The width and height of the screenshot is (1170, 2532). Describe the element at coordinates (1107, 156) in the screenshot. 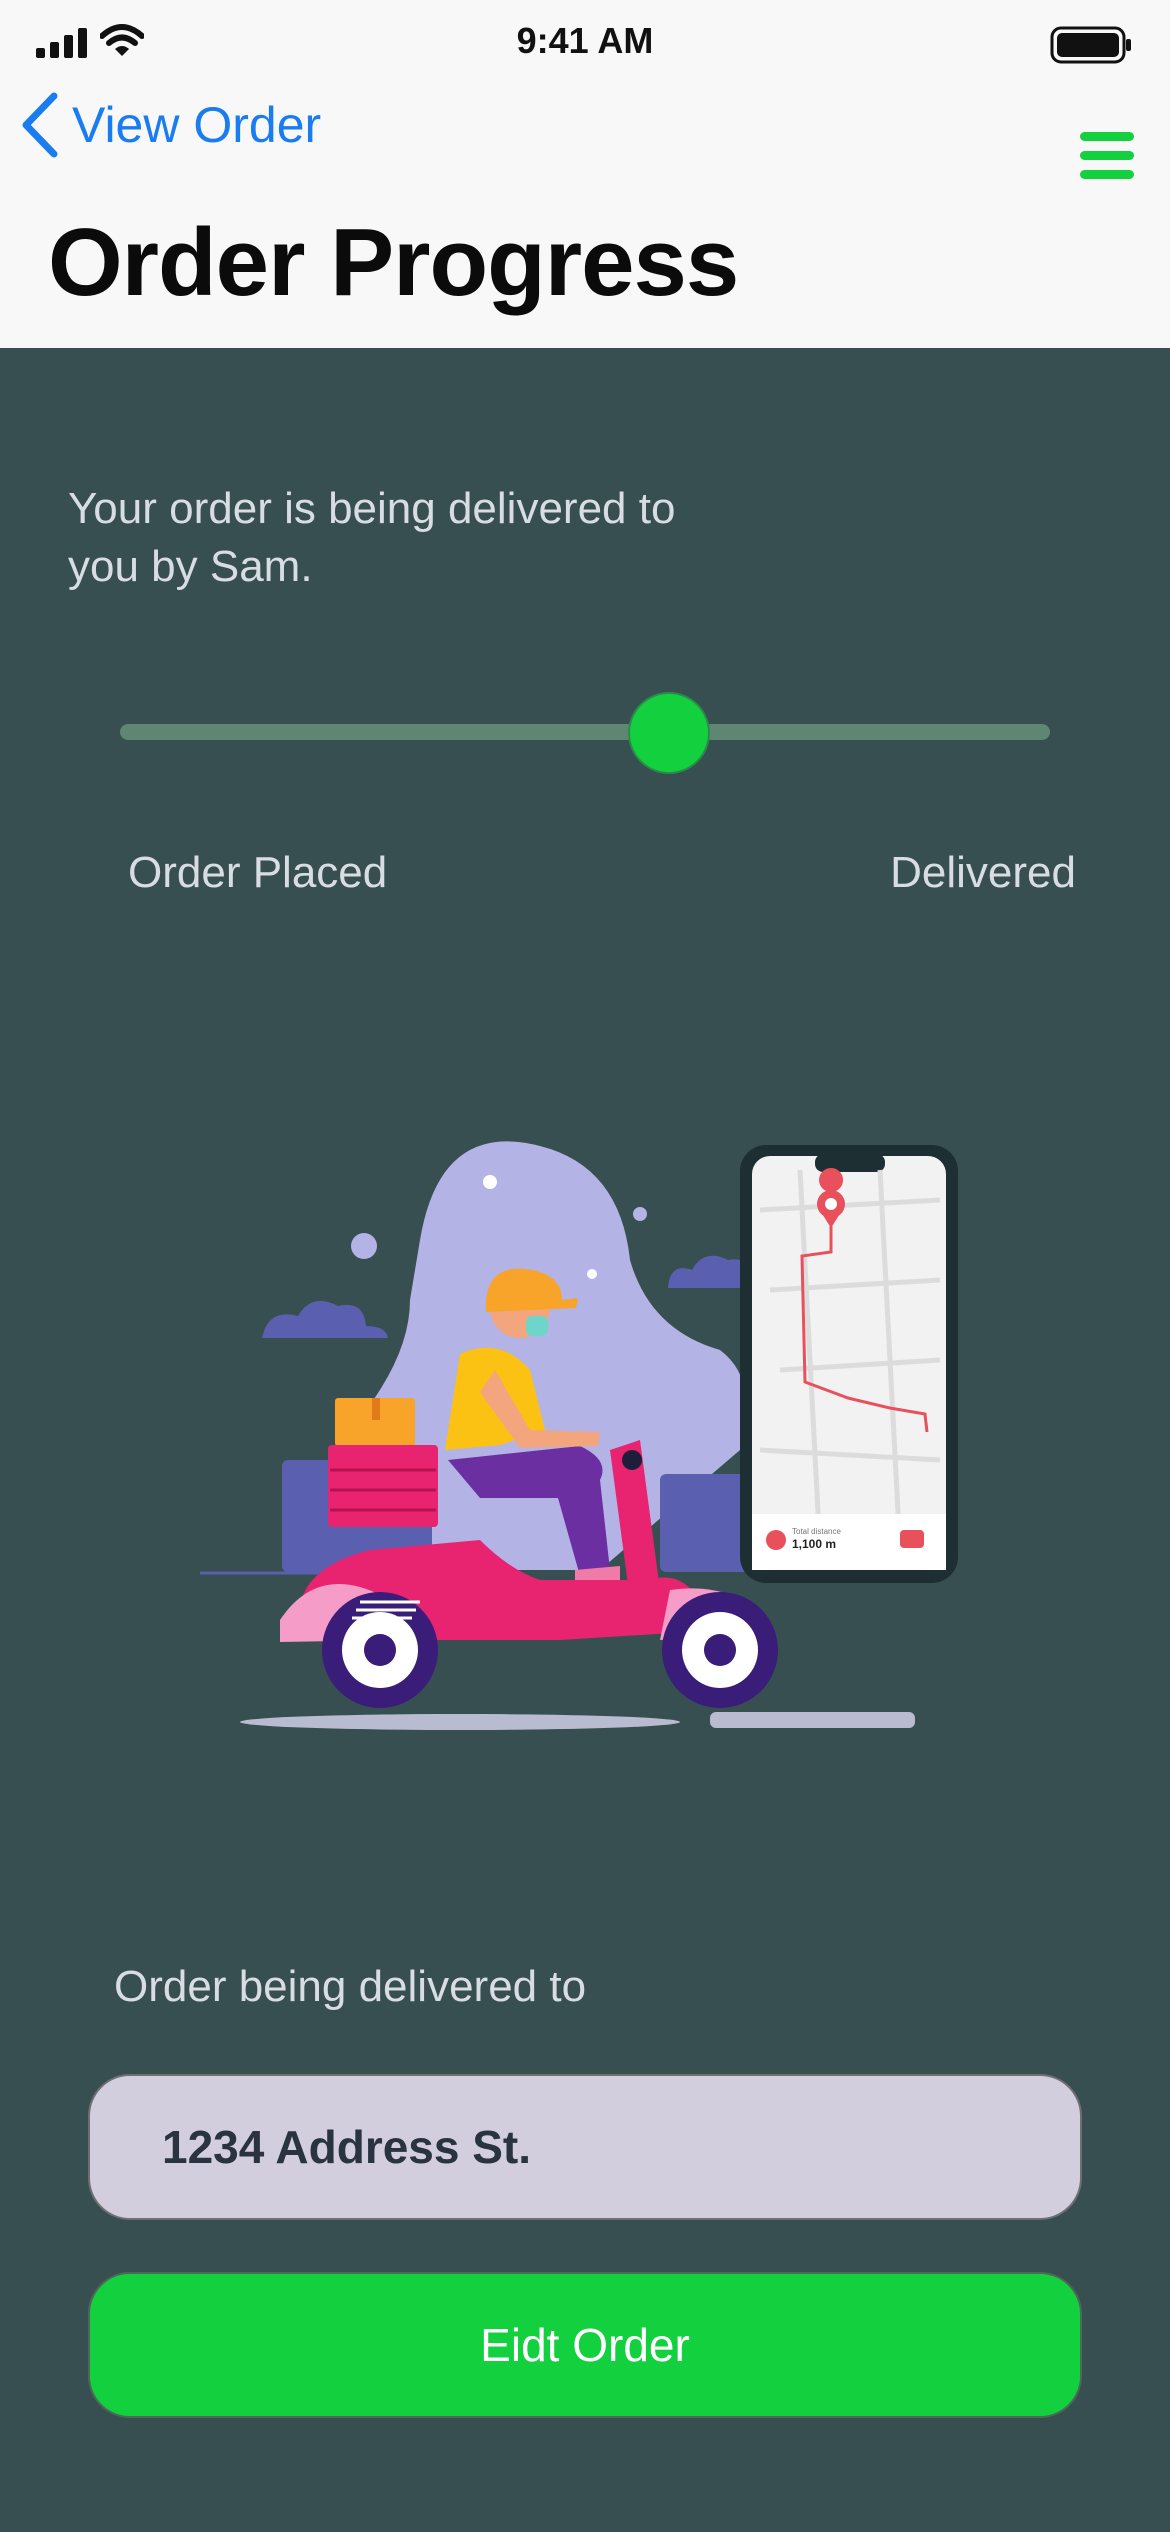

I see `hamburger-menu-icon` at that location.